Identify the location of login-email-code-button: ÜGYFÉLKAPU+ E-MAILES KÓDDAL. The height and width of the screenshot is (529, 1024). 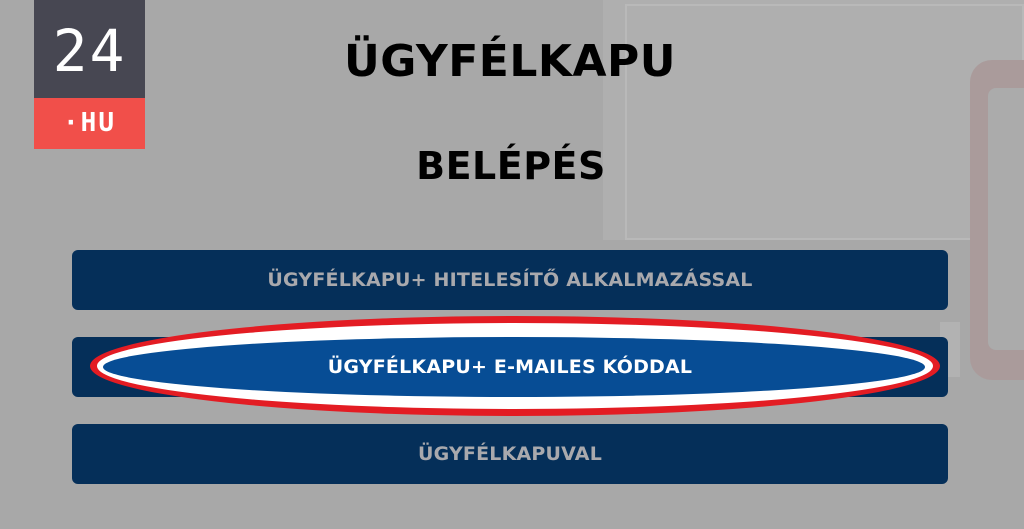
(510, 367).